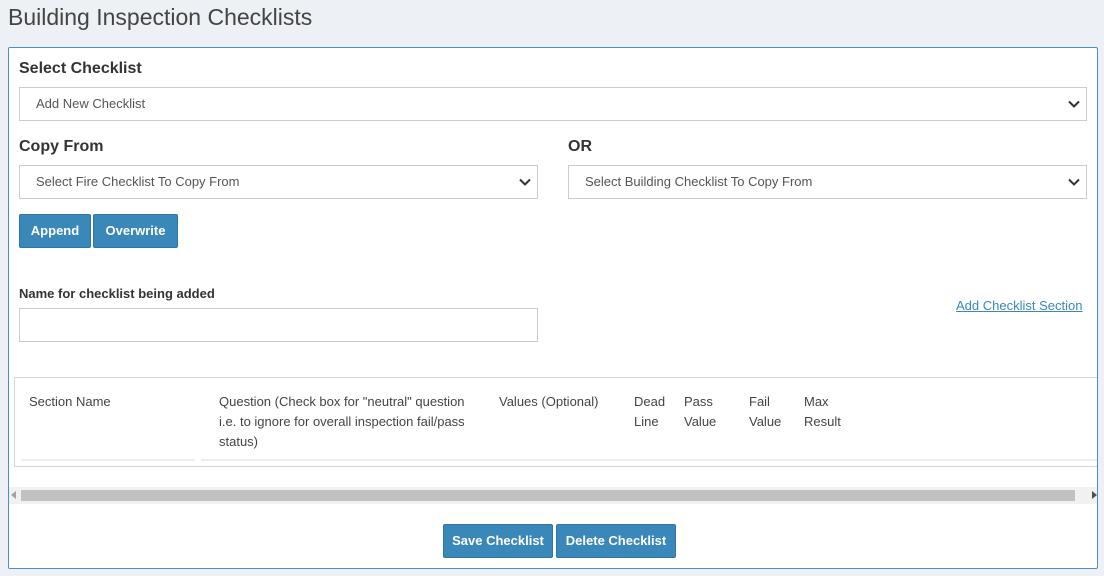 The image size is (1104, 576). I want to click on checklist-name-input, so click(278, 325).